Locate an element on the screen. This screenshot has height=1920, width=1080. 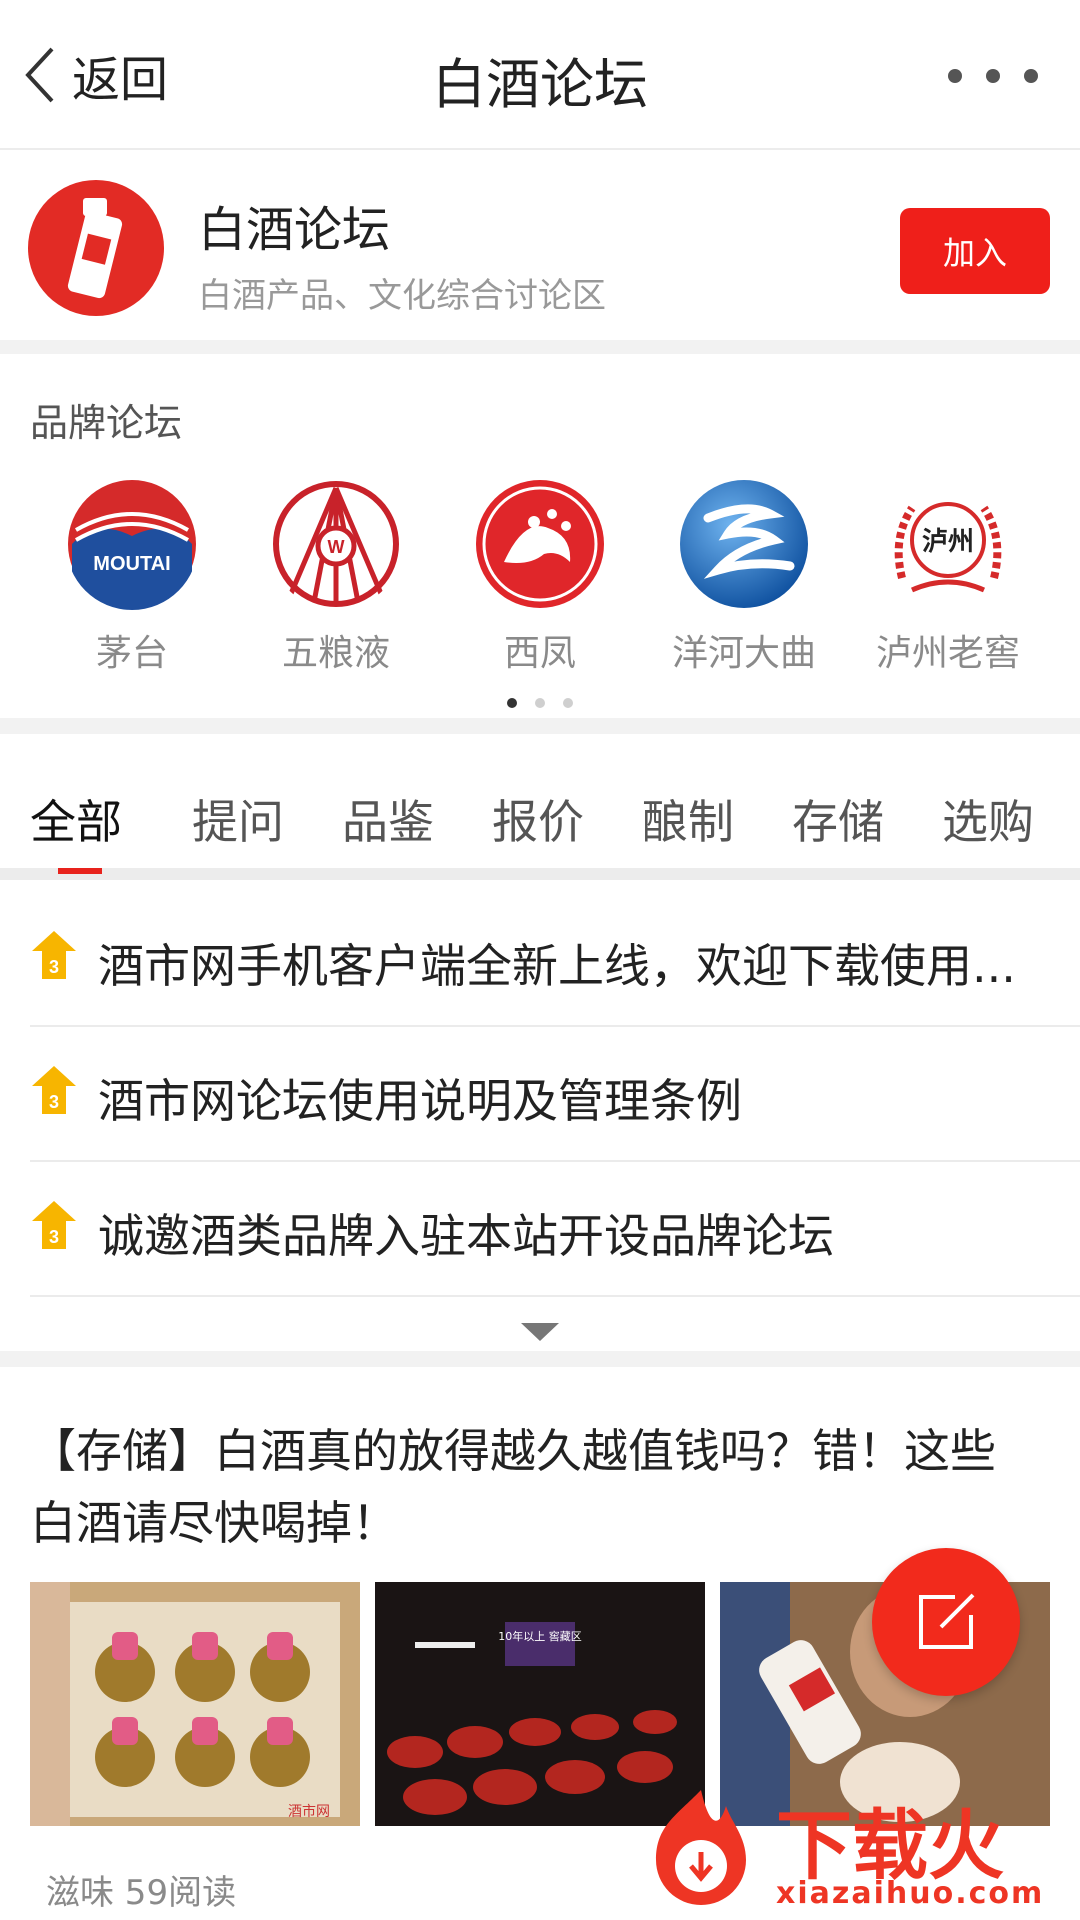
tab-tasting: 品鉴 is located at coordinates (388, 819).